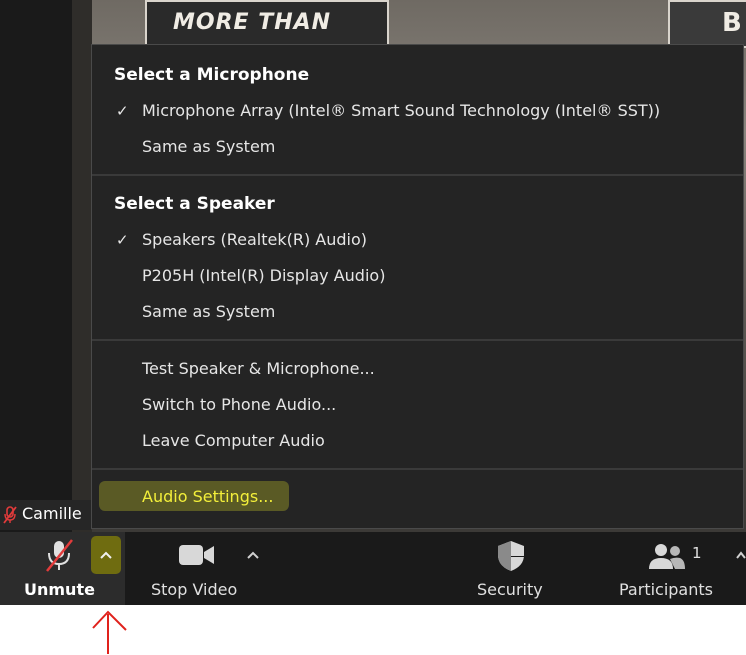 The image size is (746, 655). I want to click on security-label: Security, so click(510, 589).